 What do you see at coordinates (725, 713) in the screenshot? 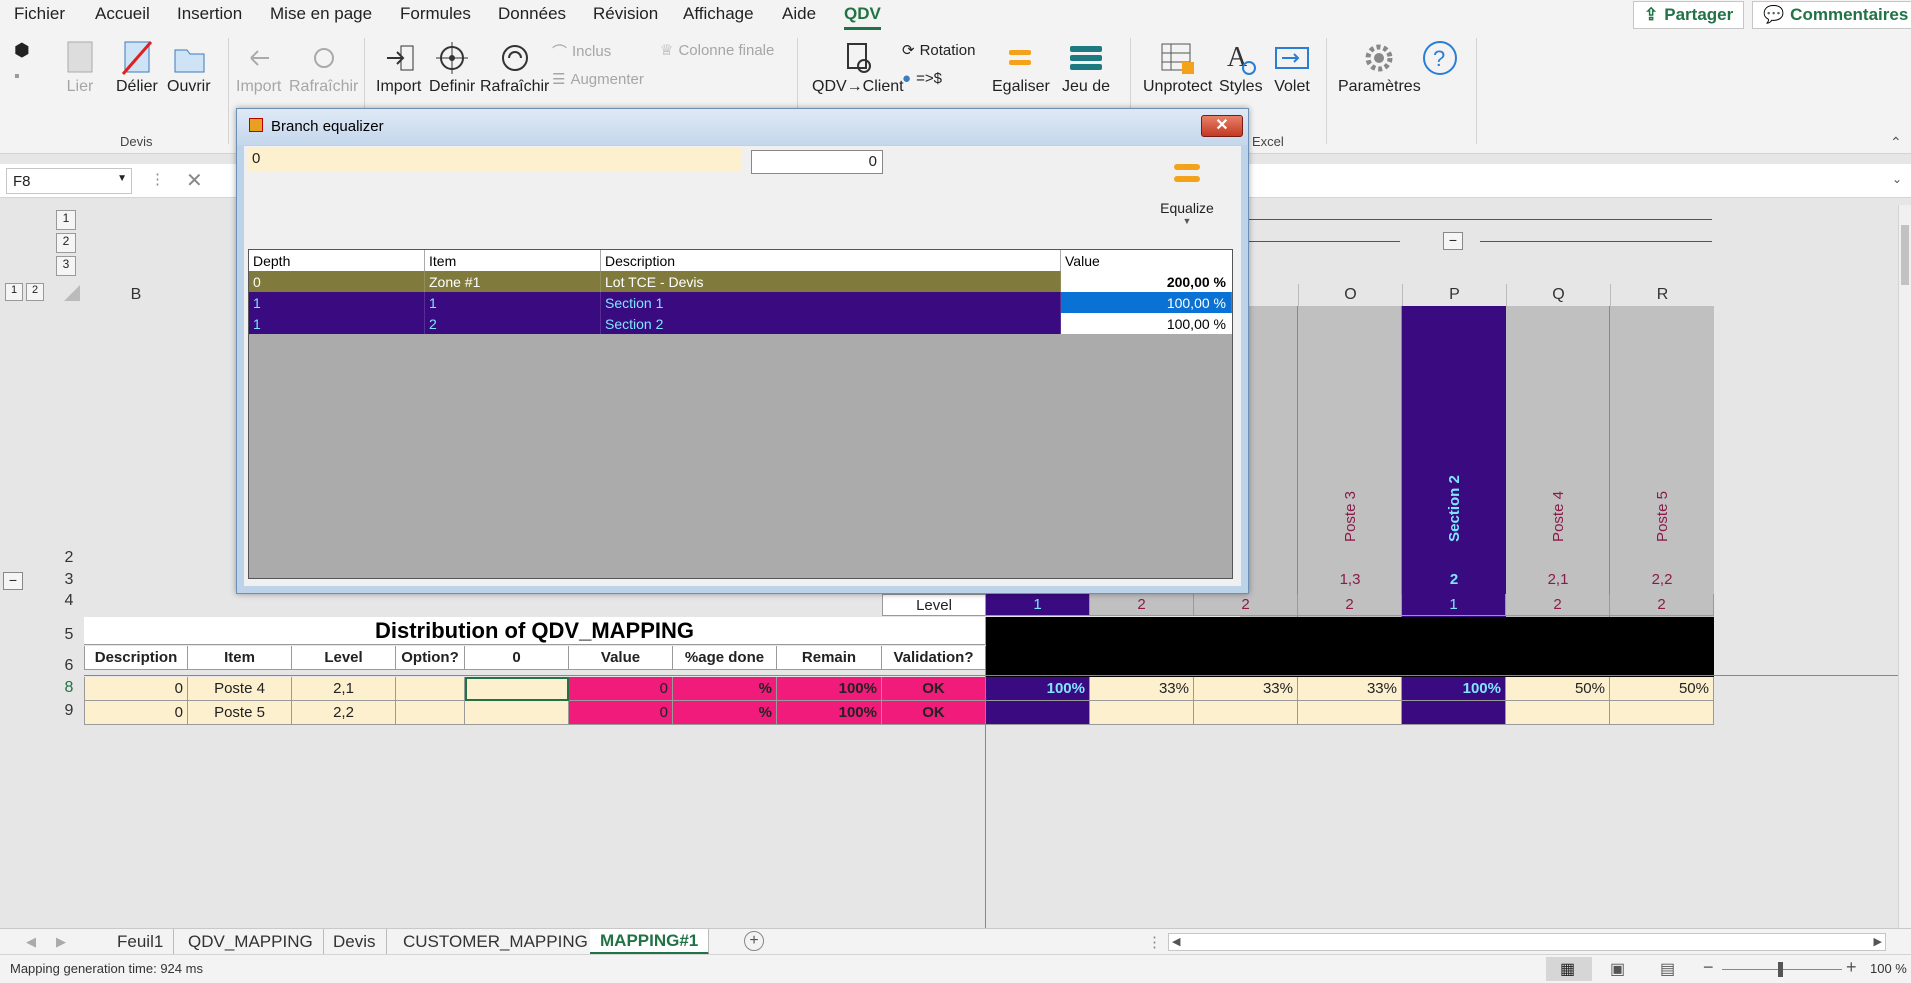
I see `r9-pct: %` at bounding box center [725, 713].